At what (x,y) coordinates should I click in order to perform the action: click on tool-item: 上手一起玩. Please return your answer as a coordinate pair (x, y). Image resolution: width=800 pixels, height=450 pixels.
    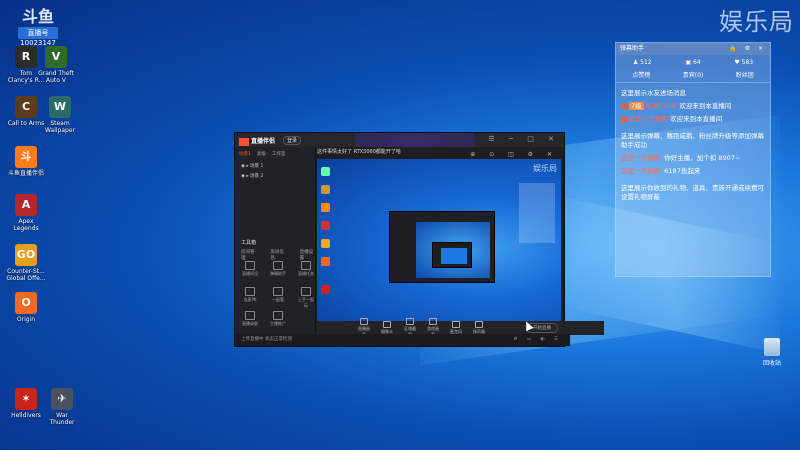
    Looking at the image, I should click on (306, 298).